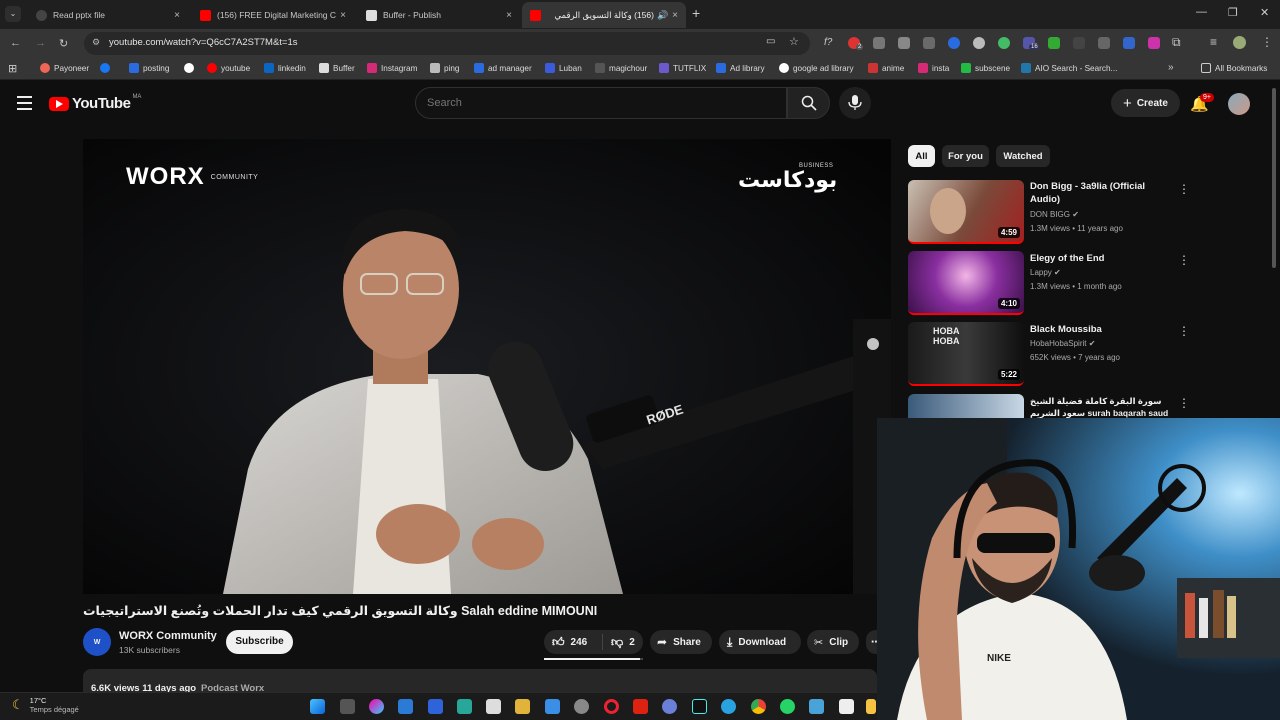 The image size is (1280, 720). Describe the element at coordinates (1239, 104) in the screenshot. I see `account-avatar` at that location.